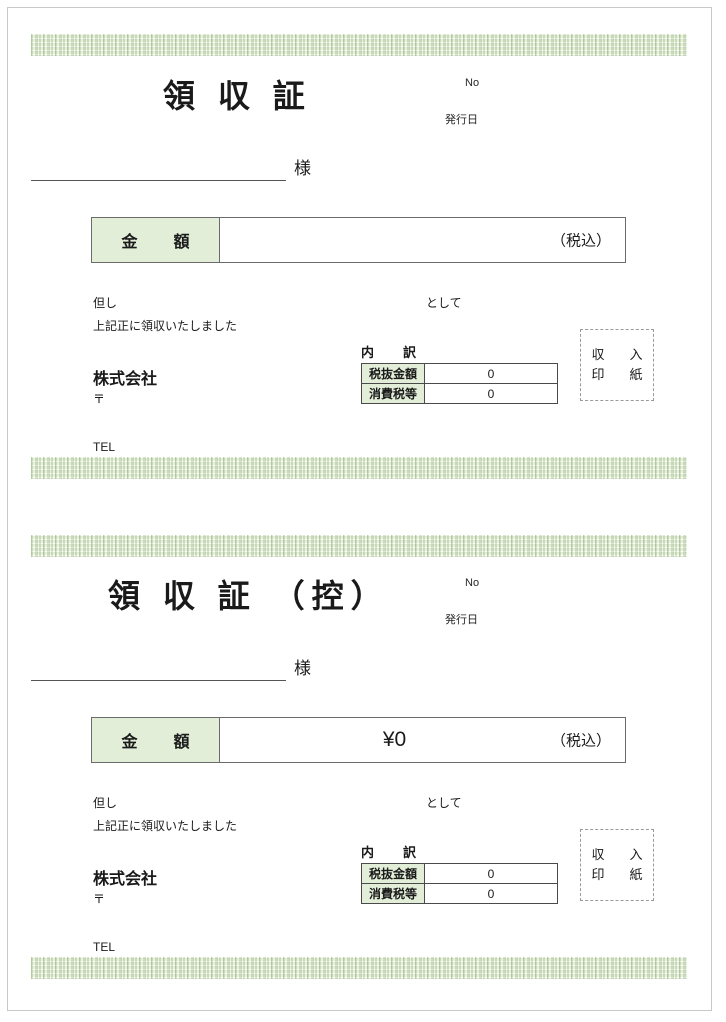 Image resolution: width=726 pixels, height=1022 pixels. I want to click on amount-copy-tax-note: （税込）, so click(580, 741).